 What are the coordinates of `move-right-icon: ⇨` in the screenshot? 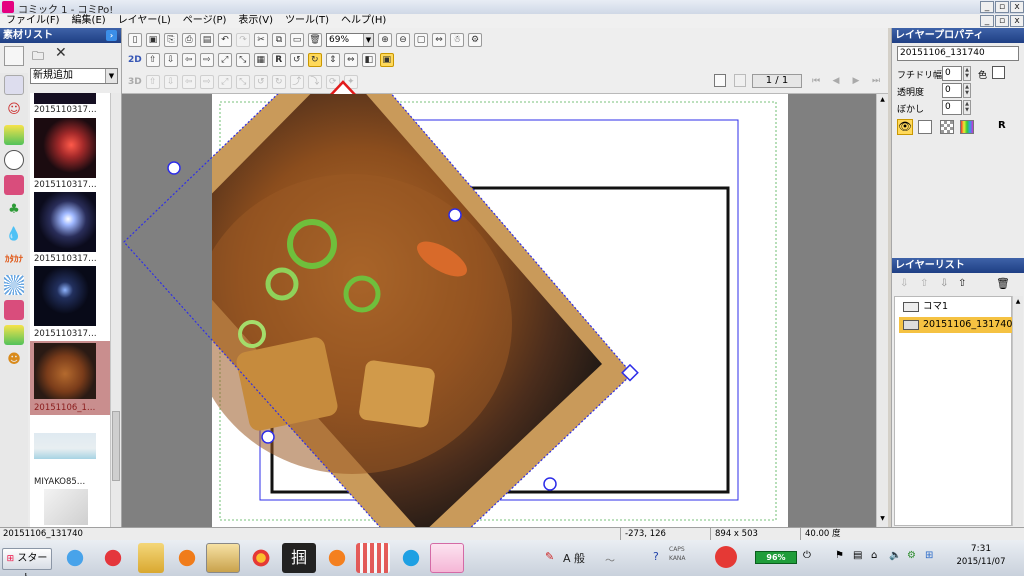 It's located at (206, 60).